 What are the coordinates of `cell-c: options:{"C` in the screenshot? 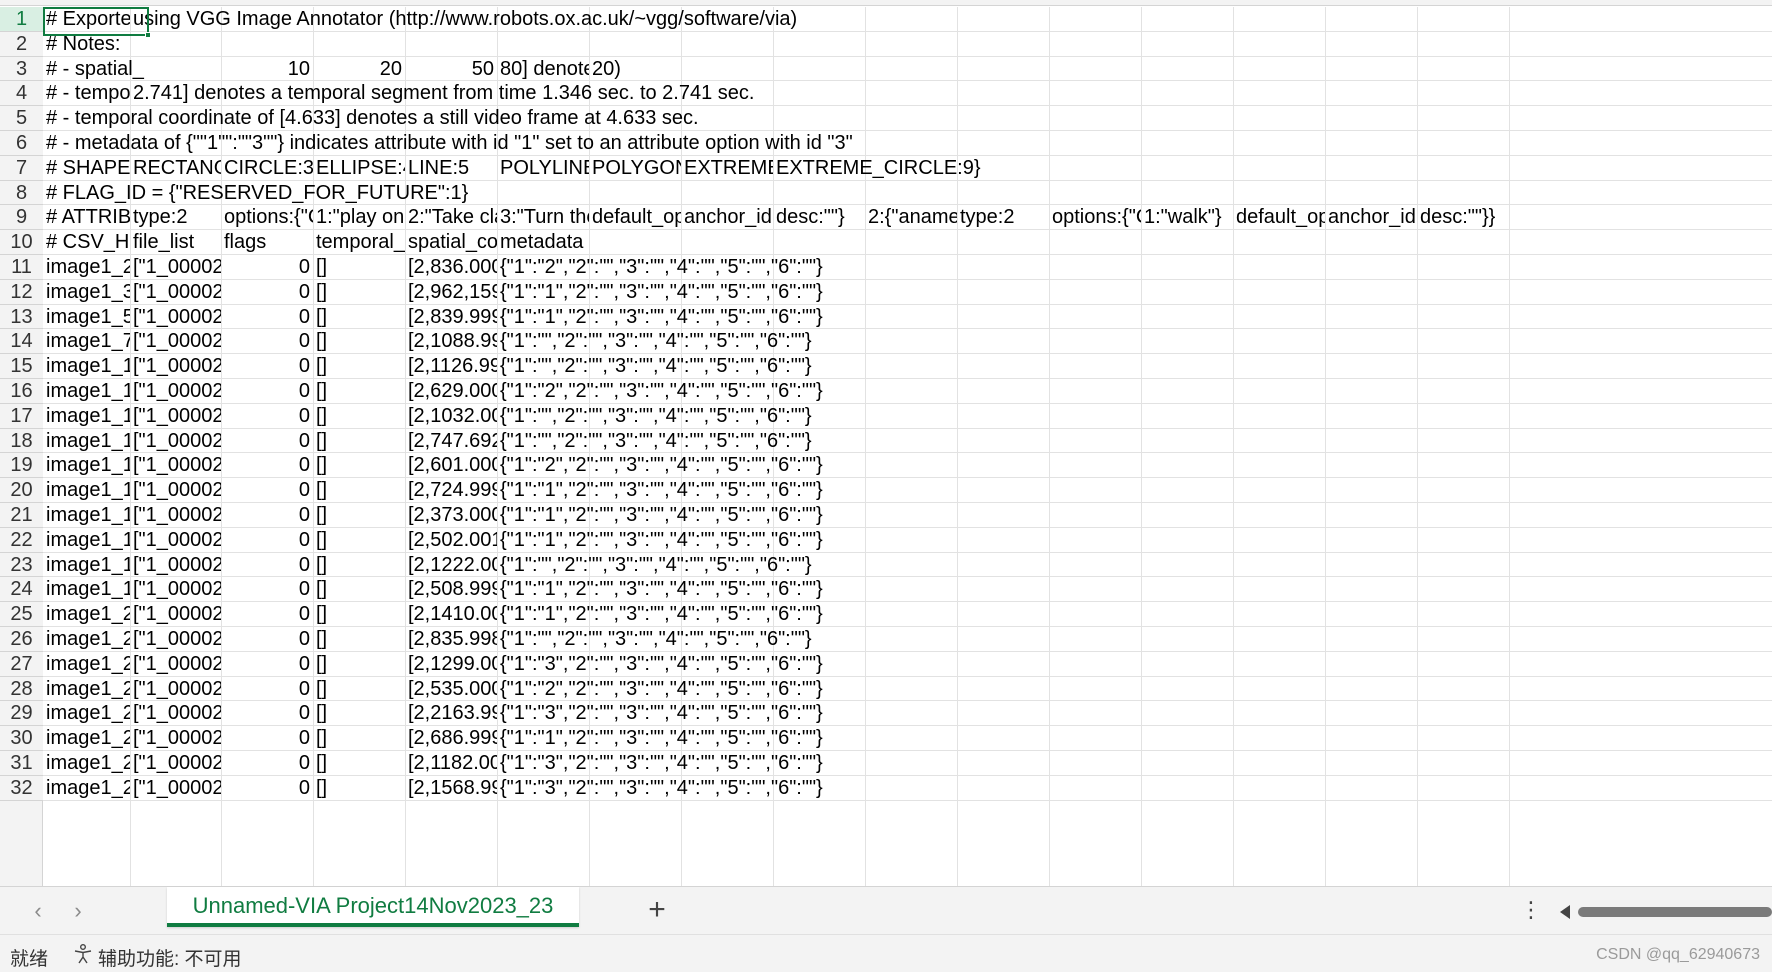 It's located at (267, 217).